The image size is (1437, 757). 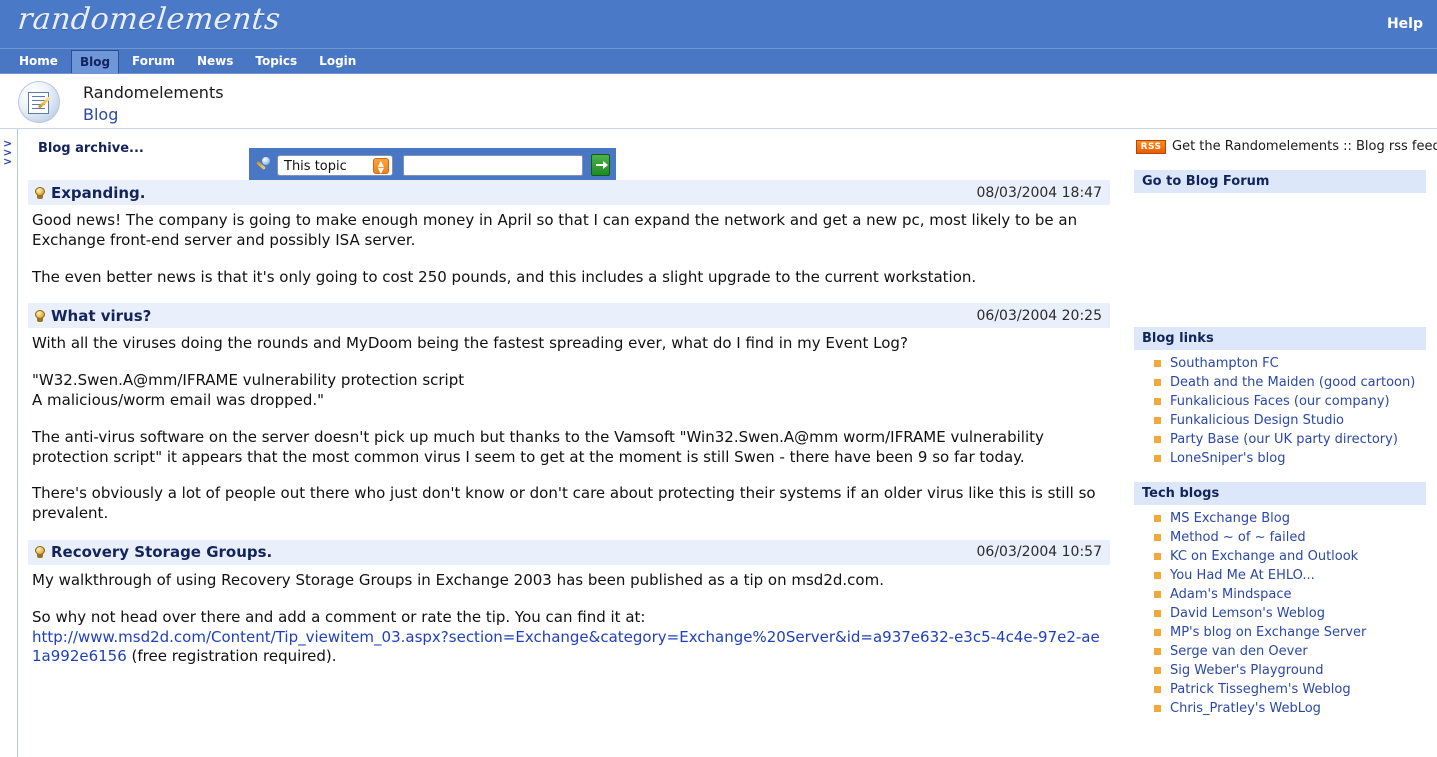 I want to click on list-item: Chris_Pratley's WebLog, so click(x=1290, y=708).